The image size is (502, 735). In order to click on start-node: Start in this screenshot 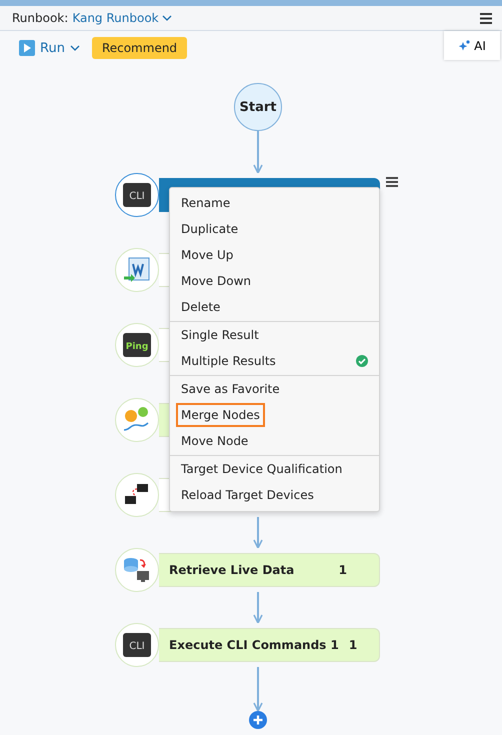, I will do `click(258, 107)`.